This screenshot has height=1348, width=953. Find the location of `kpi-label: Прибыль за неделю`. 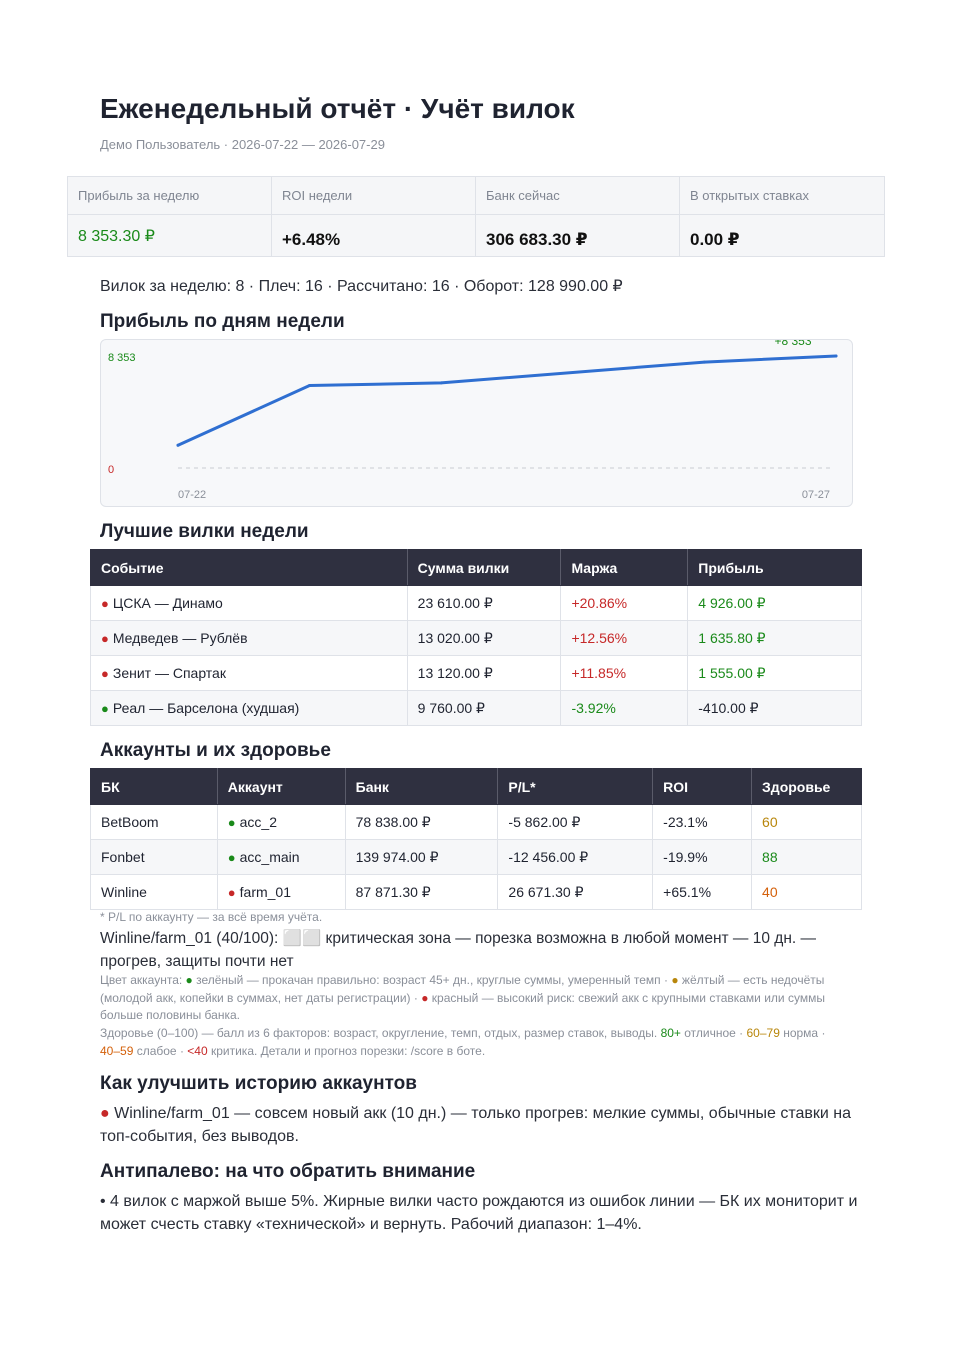

kpi-label: Прибыль за неделю is located at coordinates (139, 195).